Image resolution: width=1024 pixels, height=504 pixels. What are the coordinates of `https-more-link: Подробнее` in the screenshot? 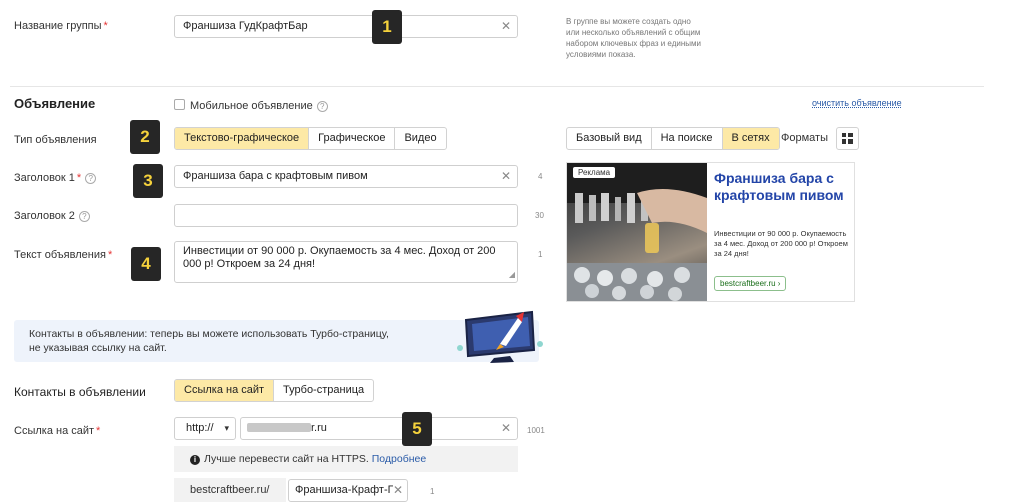 It's located at (399, 459).